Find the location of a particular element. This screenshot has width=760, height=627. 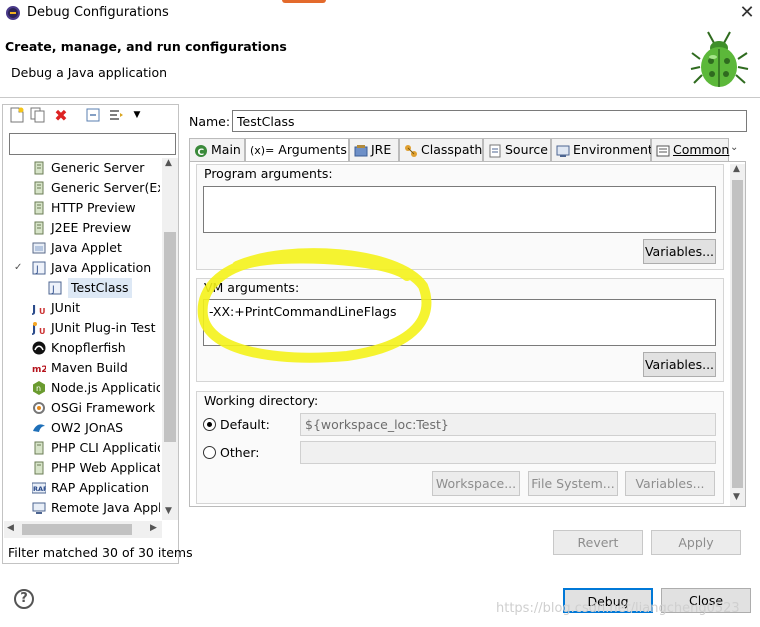

arguments-tab-icon: (x)= is located at coordinates (262, 150).